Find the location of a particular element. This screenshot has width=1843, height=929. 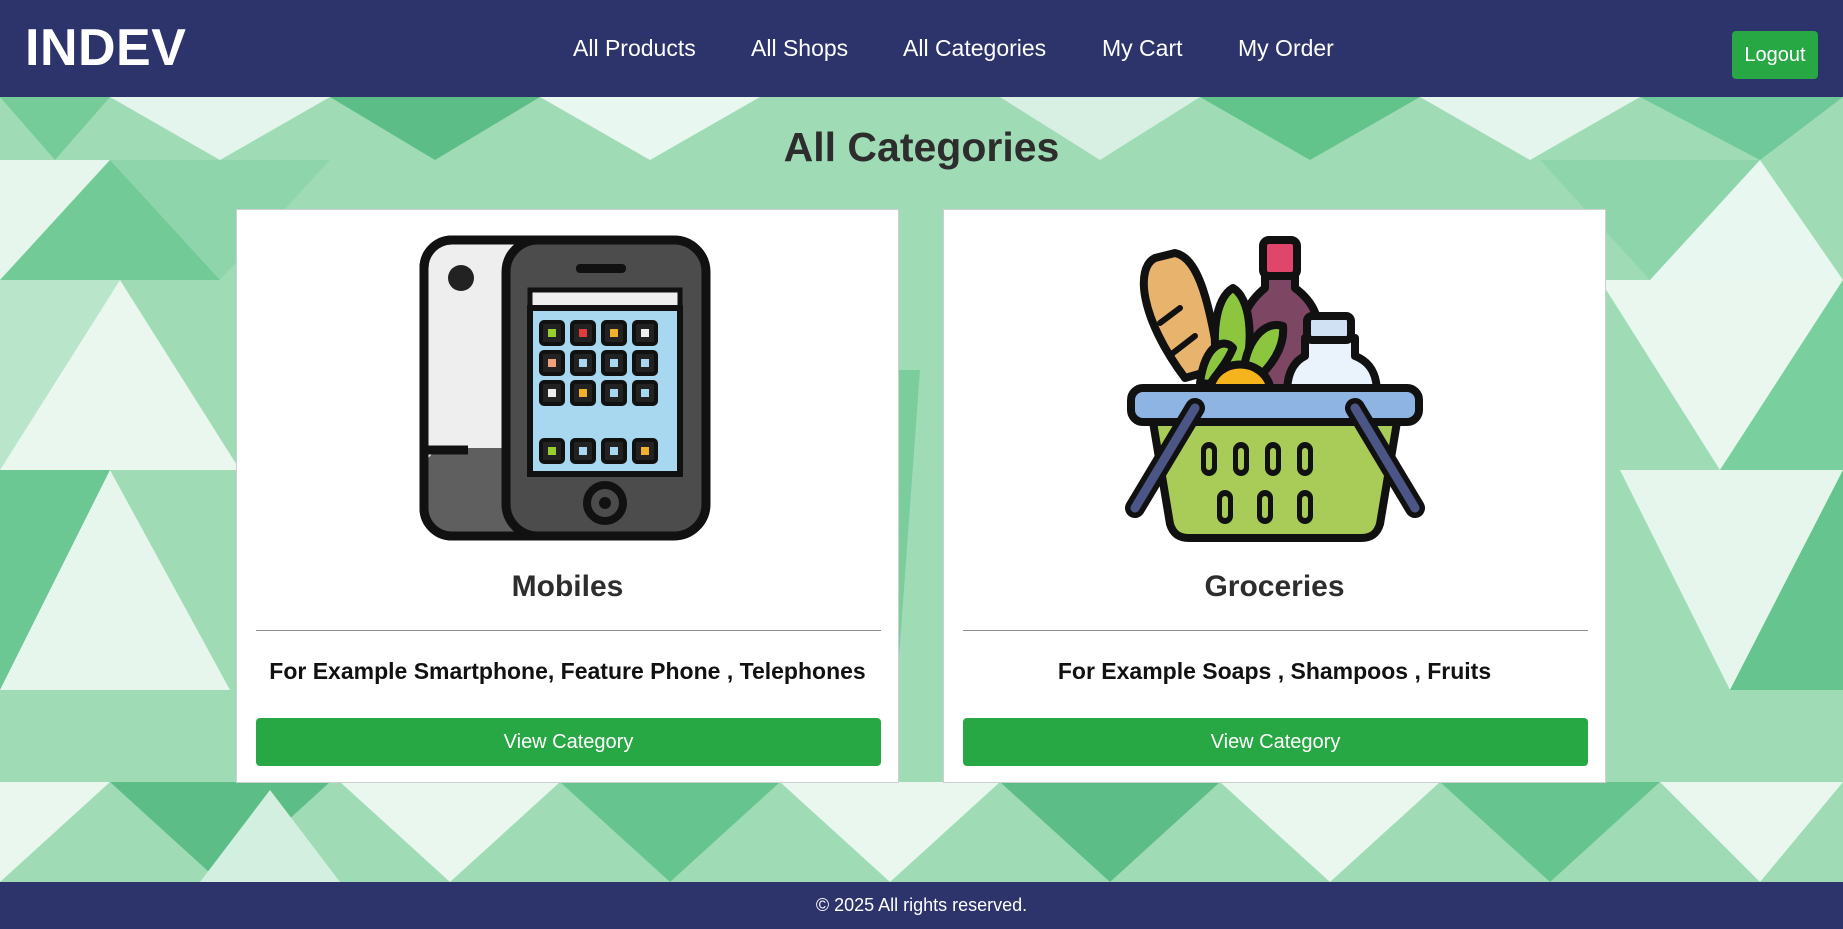

copyright-text: © 2025 All rights reserved. is located at coordinates (921, 905).